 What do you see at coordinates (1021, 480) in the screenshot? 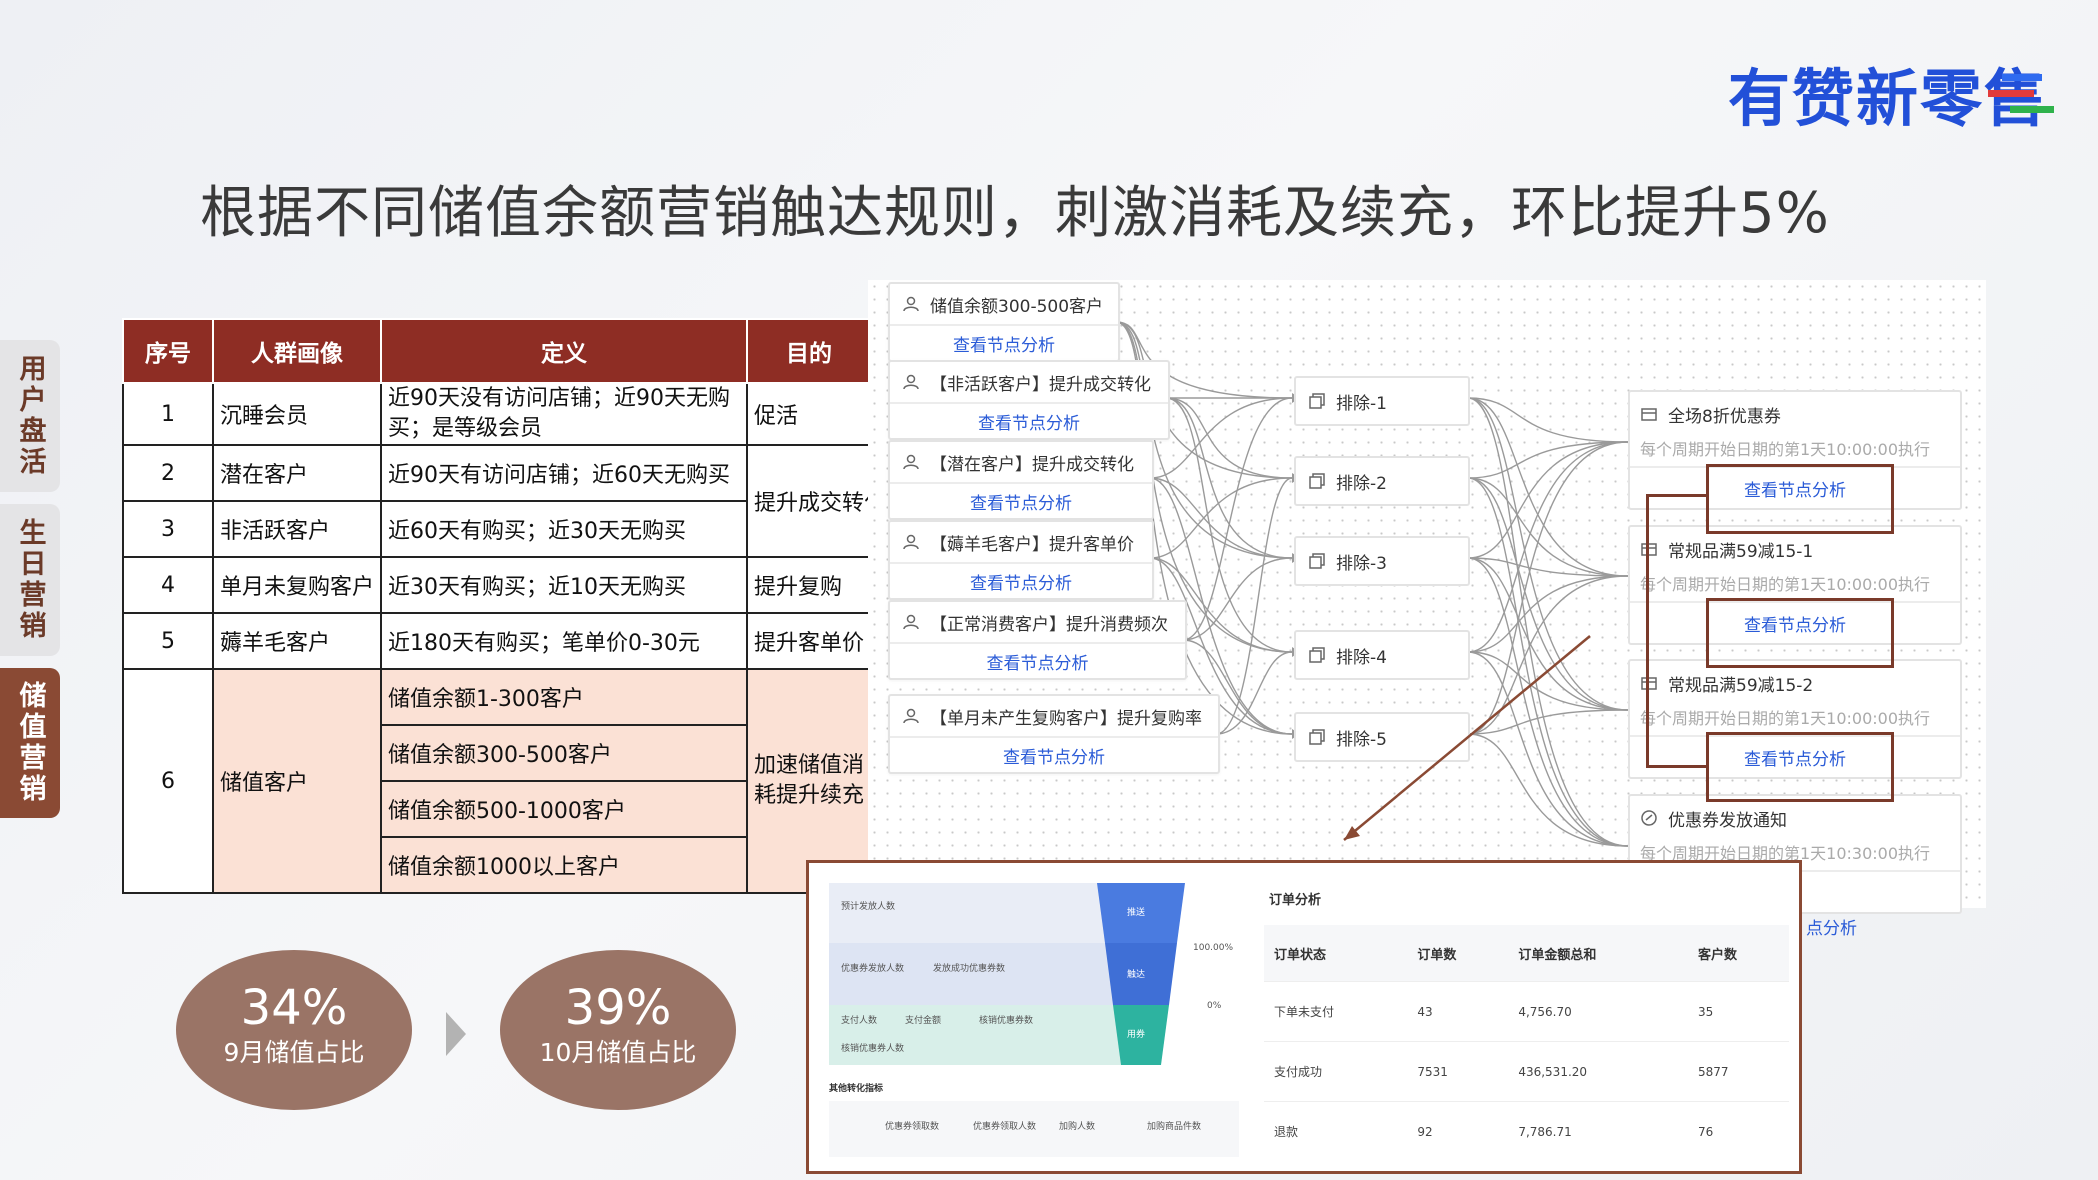
I see `flow-segment-node: 【潜在客户】提升成交转化 查看节点分析` at bounding box center [1021, 480].